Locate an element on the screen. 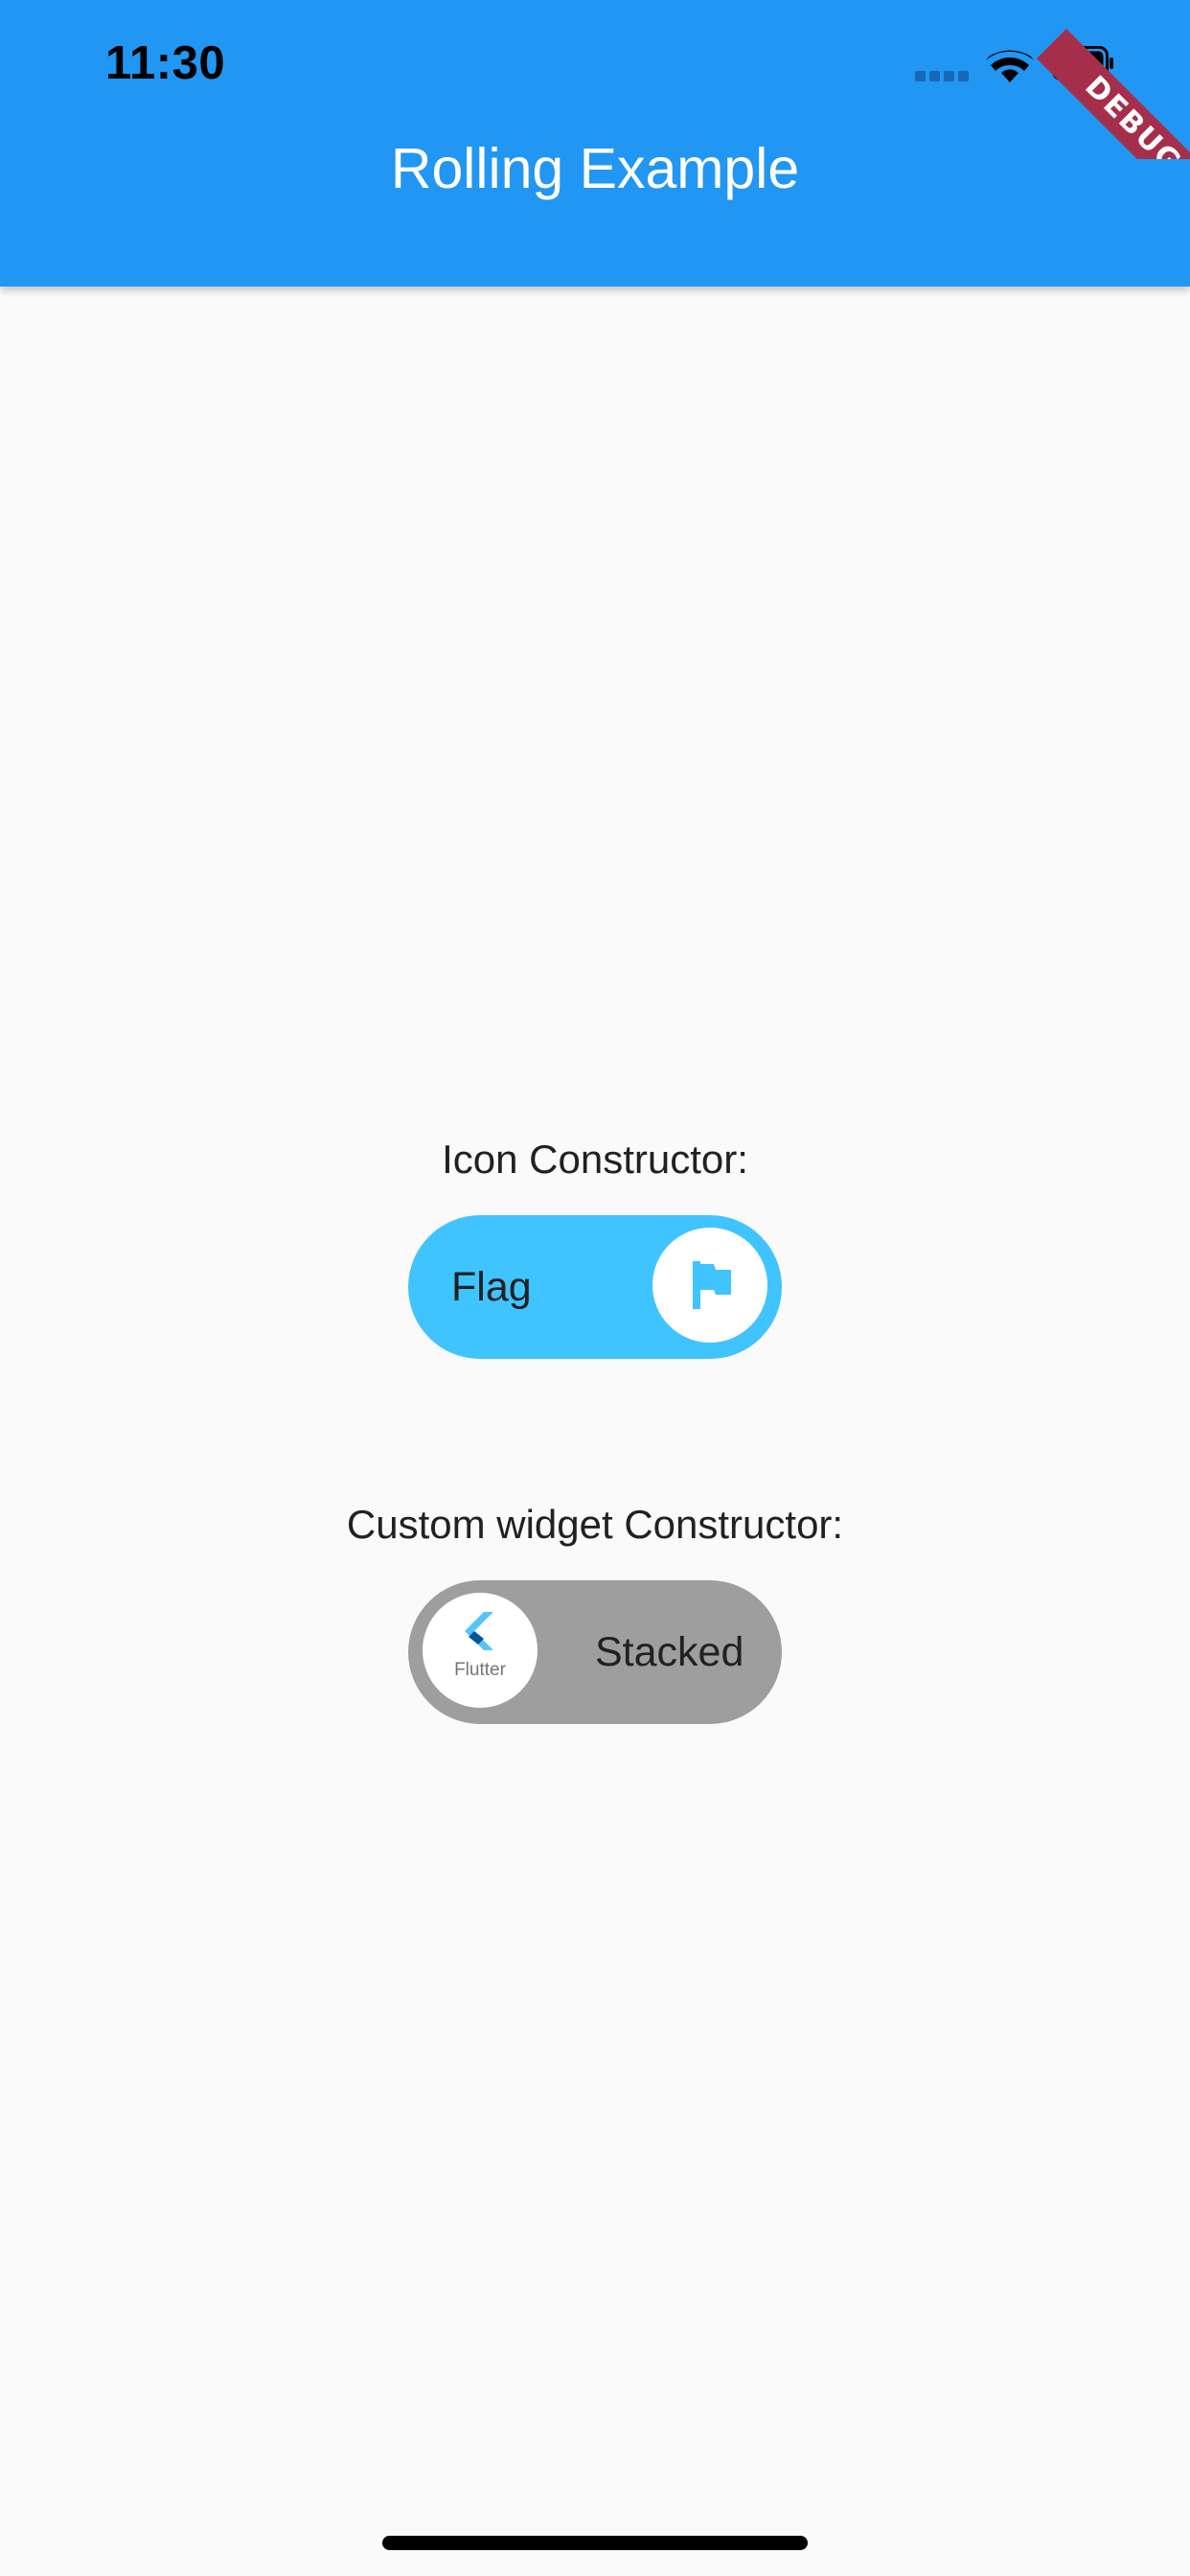  app-bar: 11:30 Rolling Example DEBUG is located at coordinates (595, 143).